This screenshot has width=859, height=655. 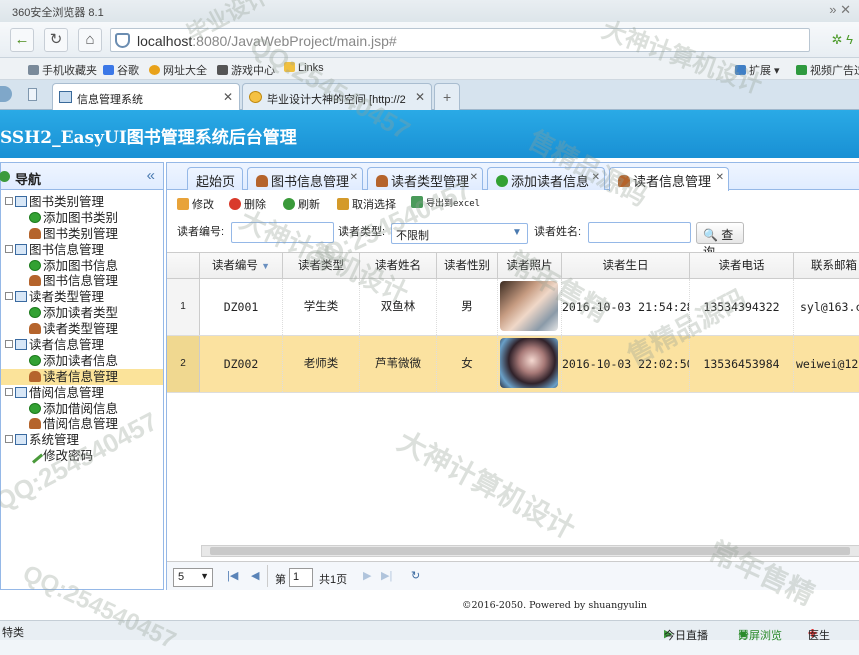 What do you see at coordinates (304, 68) in the screenshot?
I see `bookmark-links: Links` at bounding box center [304, 68].